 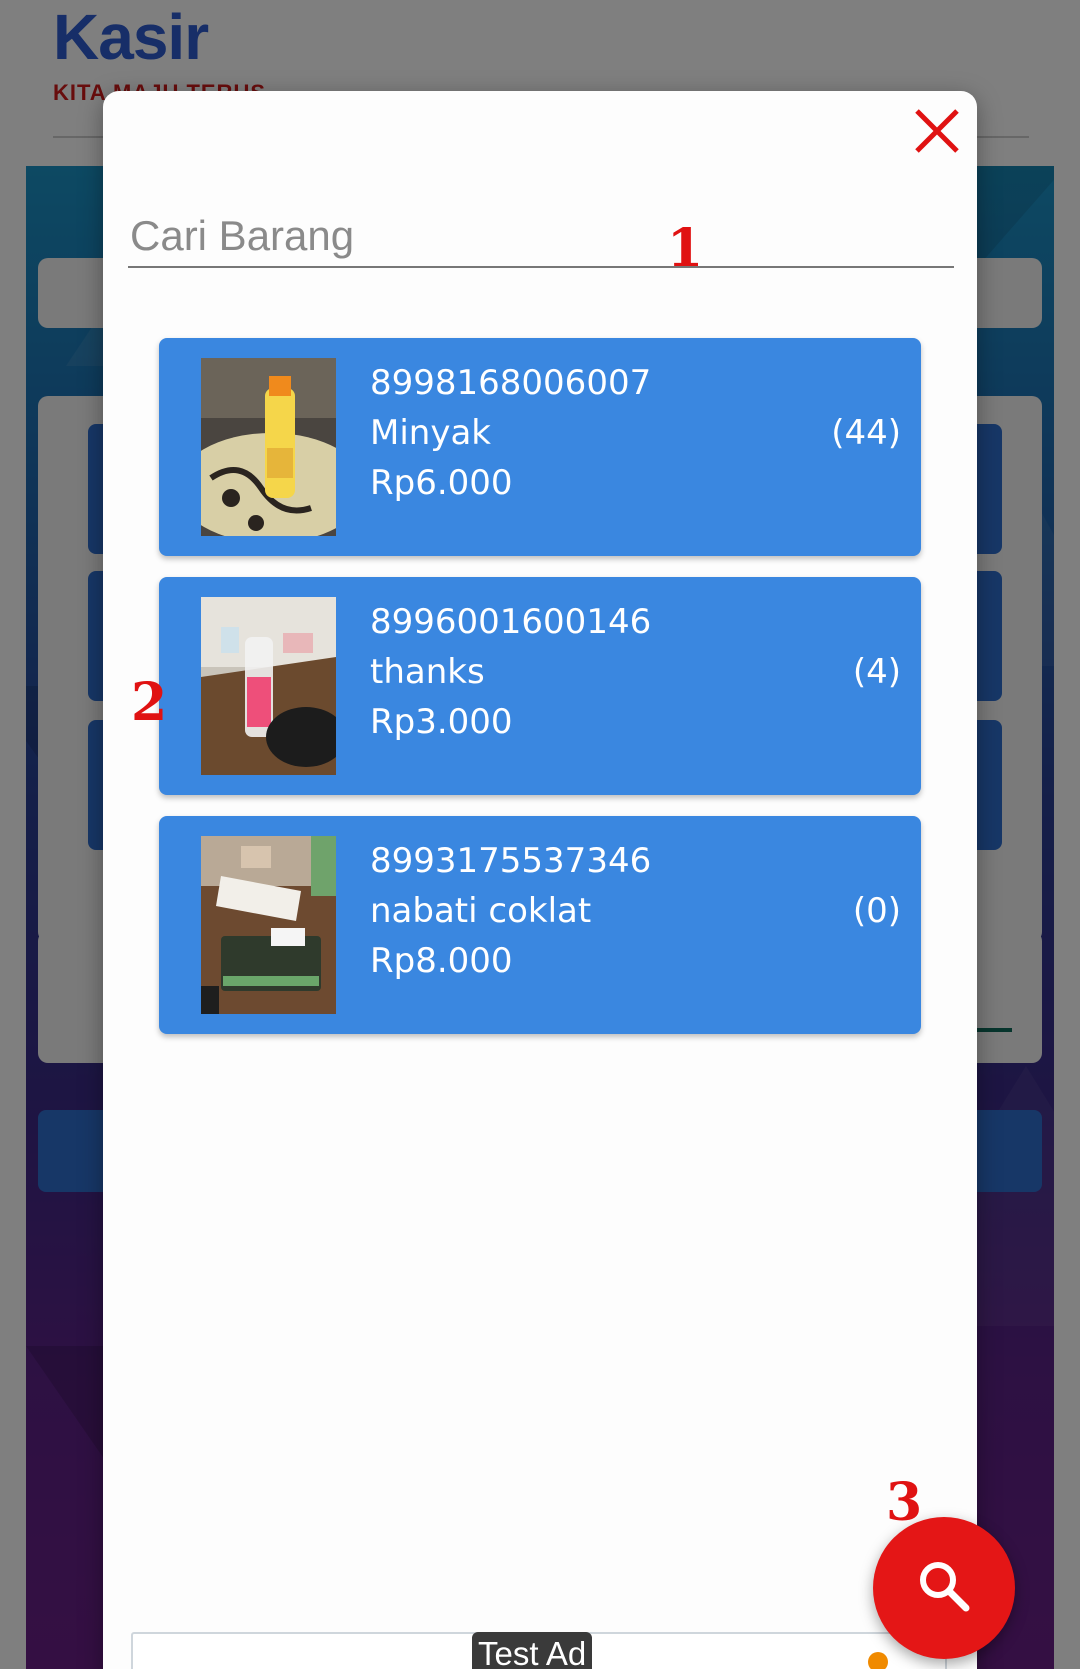 I want to click on close-button, so click(x=937, y=133).